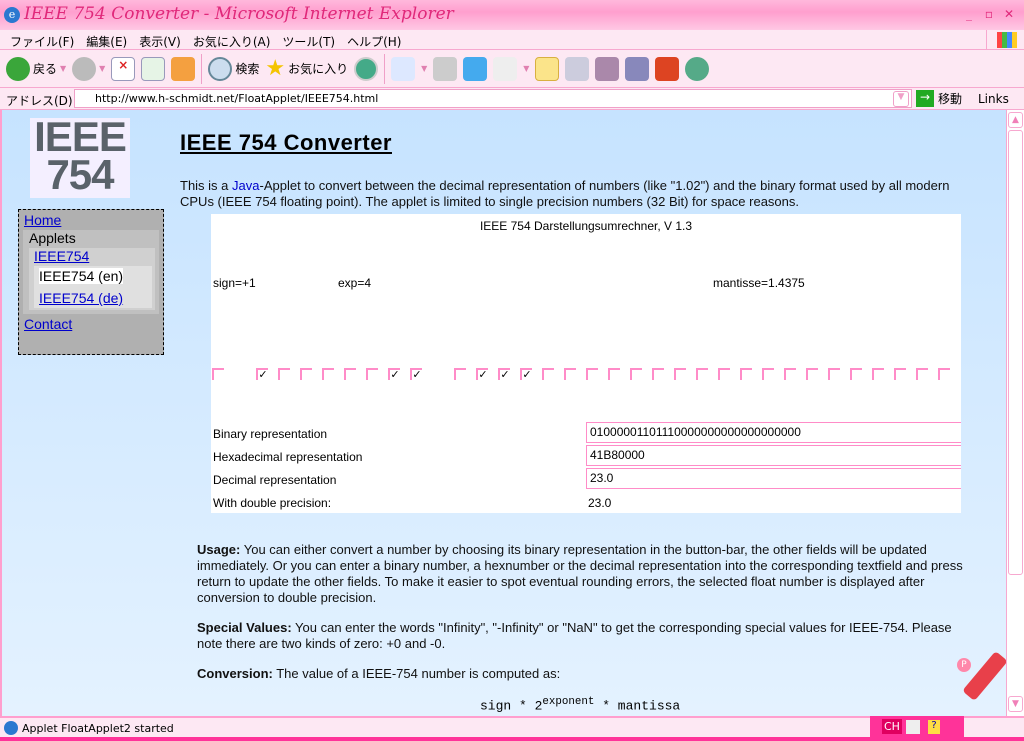 This screenshot has width=1024, height=741. What do you see at coordinates (232, 39) in the screenshot?
I see `menu-favorites: お気に入り(A)` at bounding box center [232, 39].